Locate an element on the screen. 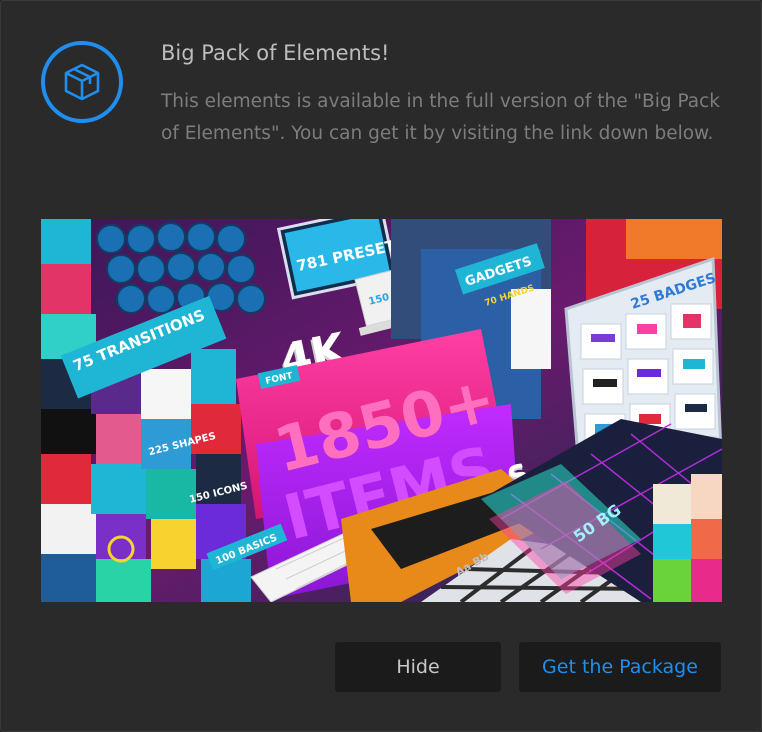 Image resolution: width=762 pixels, height=732 pixels. cube-stack-right is located at coordinates (687, 538).